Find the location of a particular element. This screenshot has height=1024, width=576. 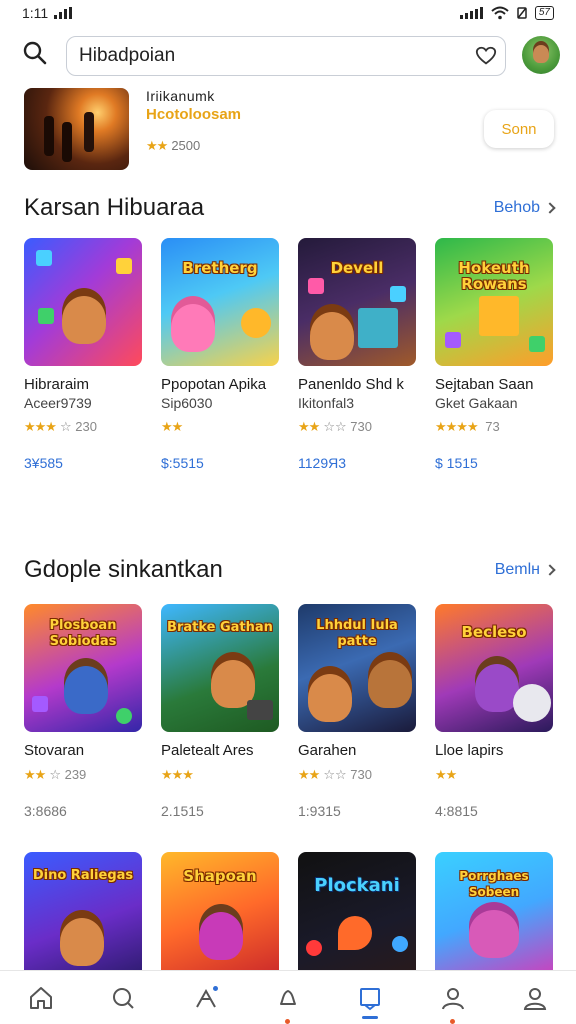

chevron-right-icon is located at coordinates (550, 208).